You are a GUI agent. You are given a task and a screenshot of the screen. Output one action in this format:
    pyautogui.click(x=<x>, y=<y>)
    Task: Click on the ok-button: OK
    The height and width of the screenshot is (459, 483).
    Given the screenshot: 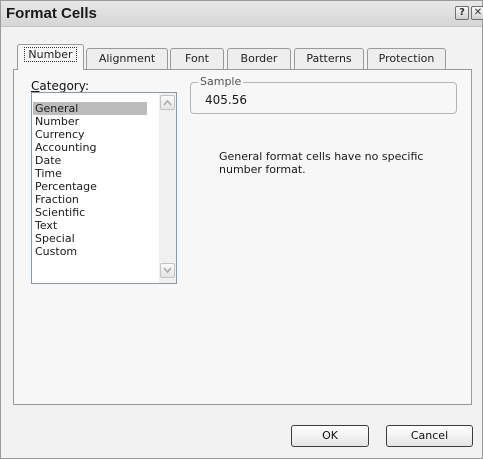 What is the action you would take?
    pyautogui.click(x=330, y=436)
    